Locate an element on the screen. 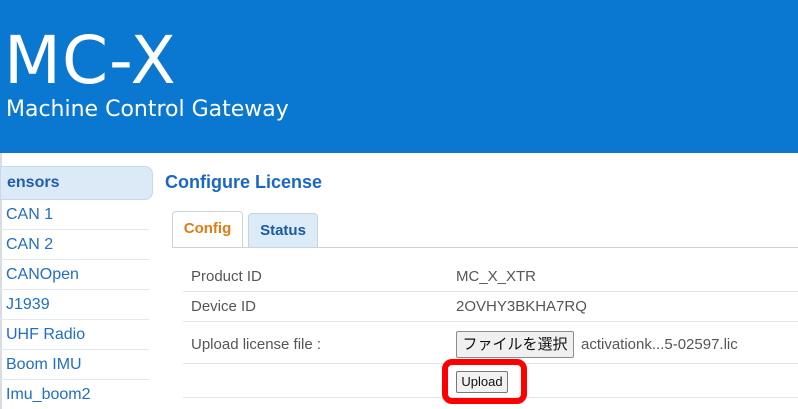 This screenshot has height=409, width=798. sidebar-item-canopen: CANOpen is located at coordinates (74, 275).